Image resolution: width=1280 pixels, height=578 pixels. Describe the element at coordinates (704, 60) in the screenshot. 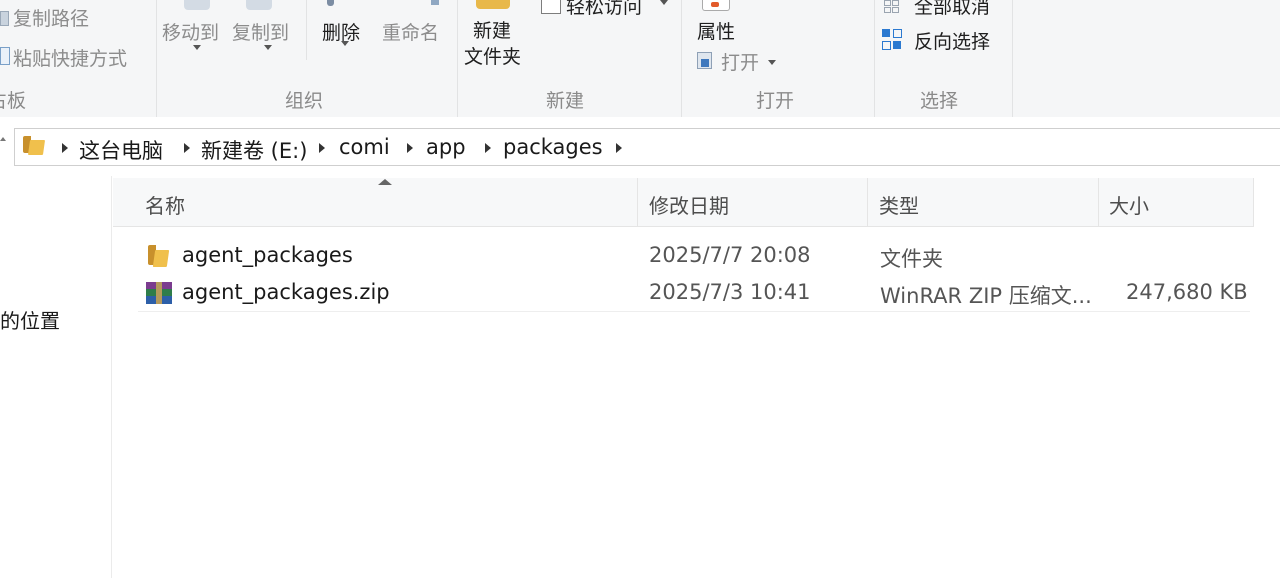

I see `open-icon` at that location.